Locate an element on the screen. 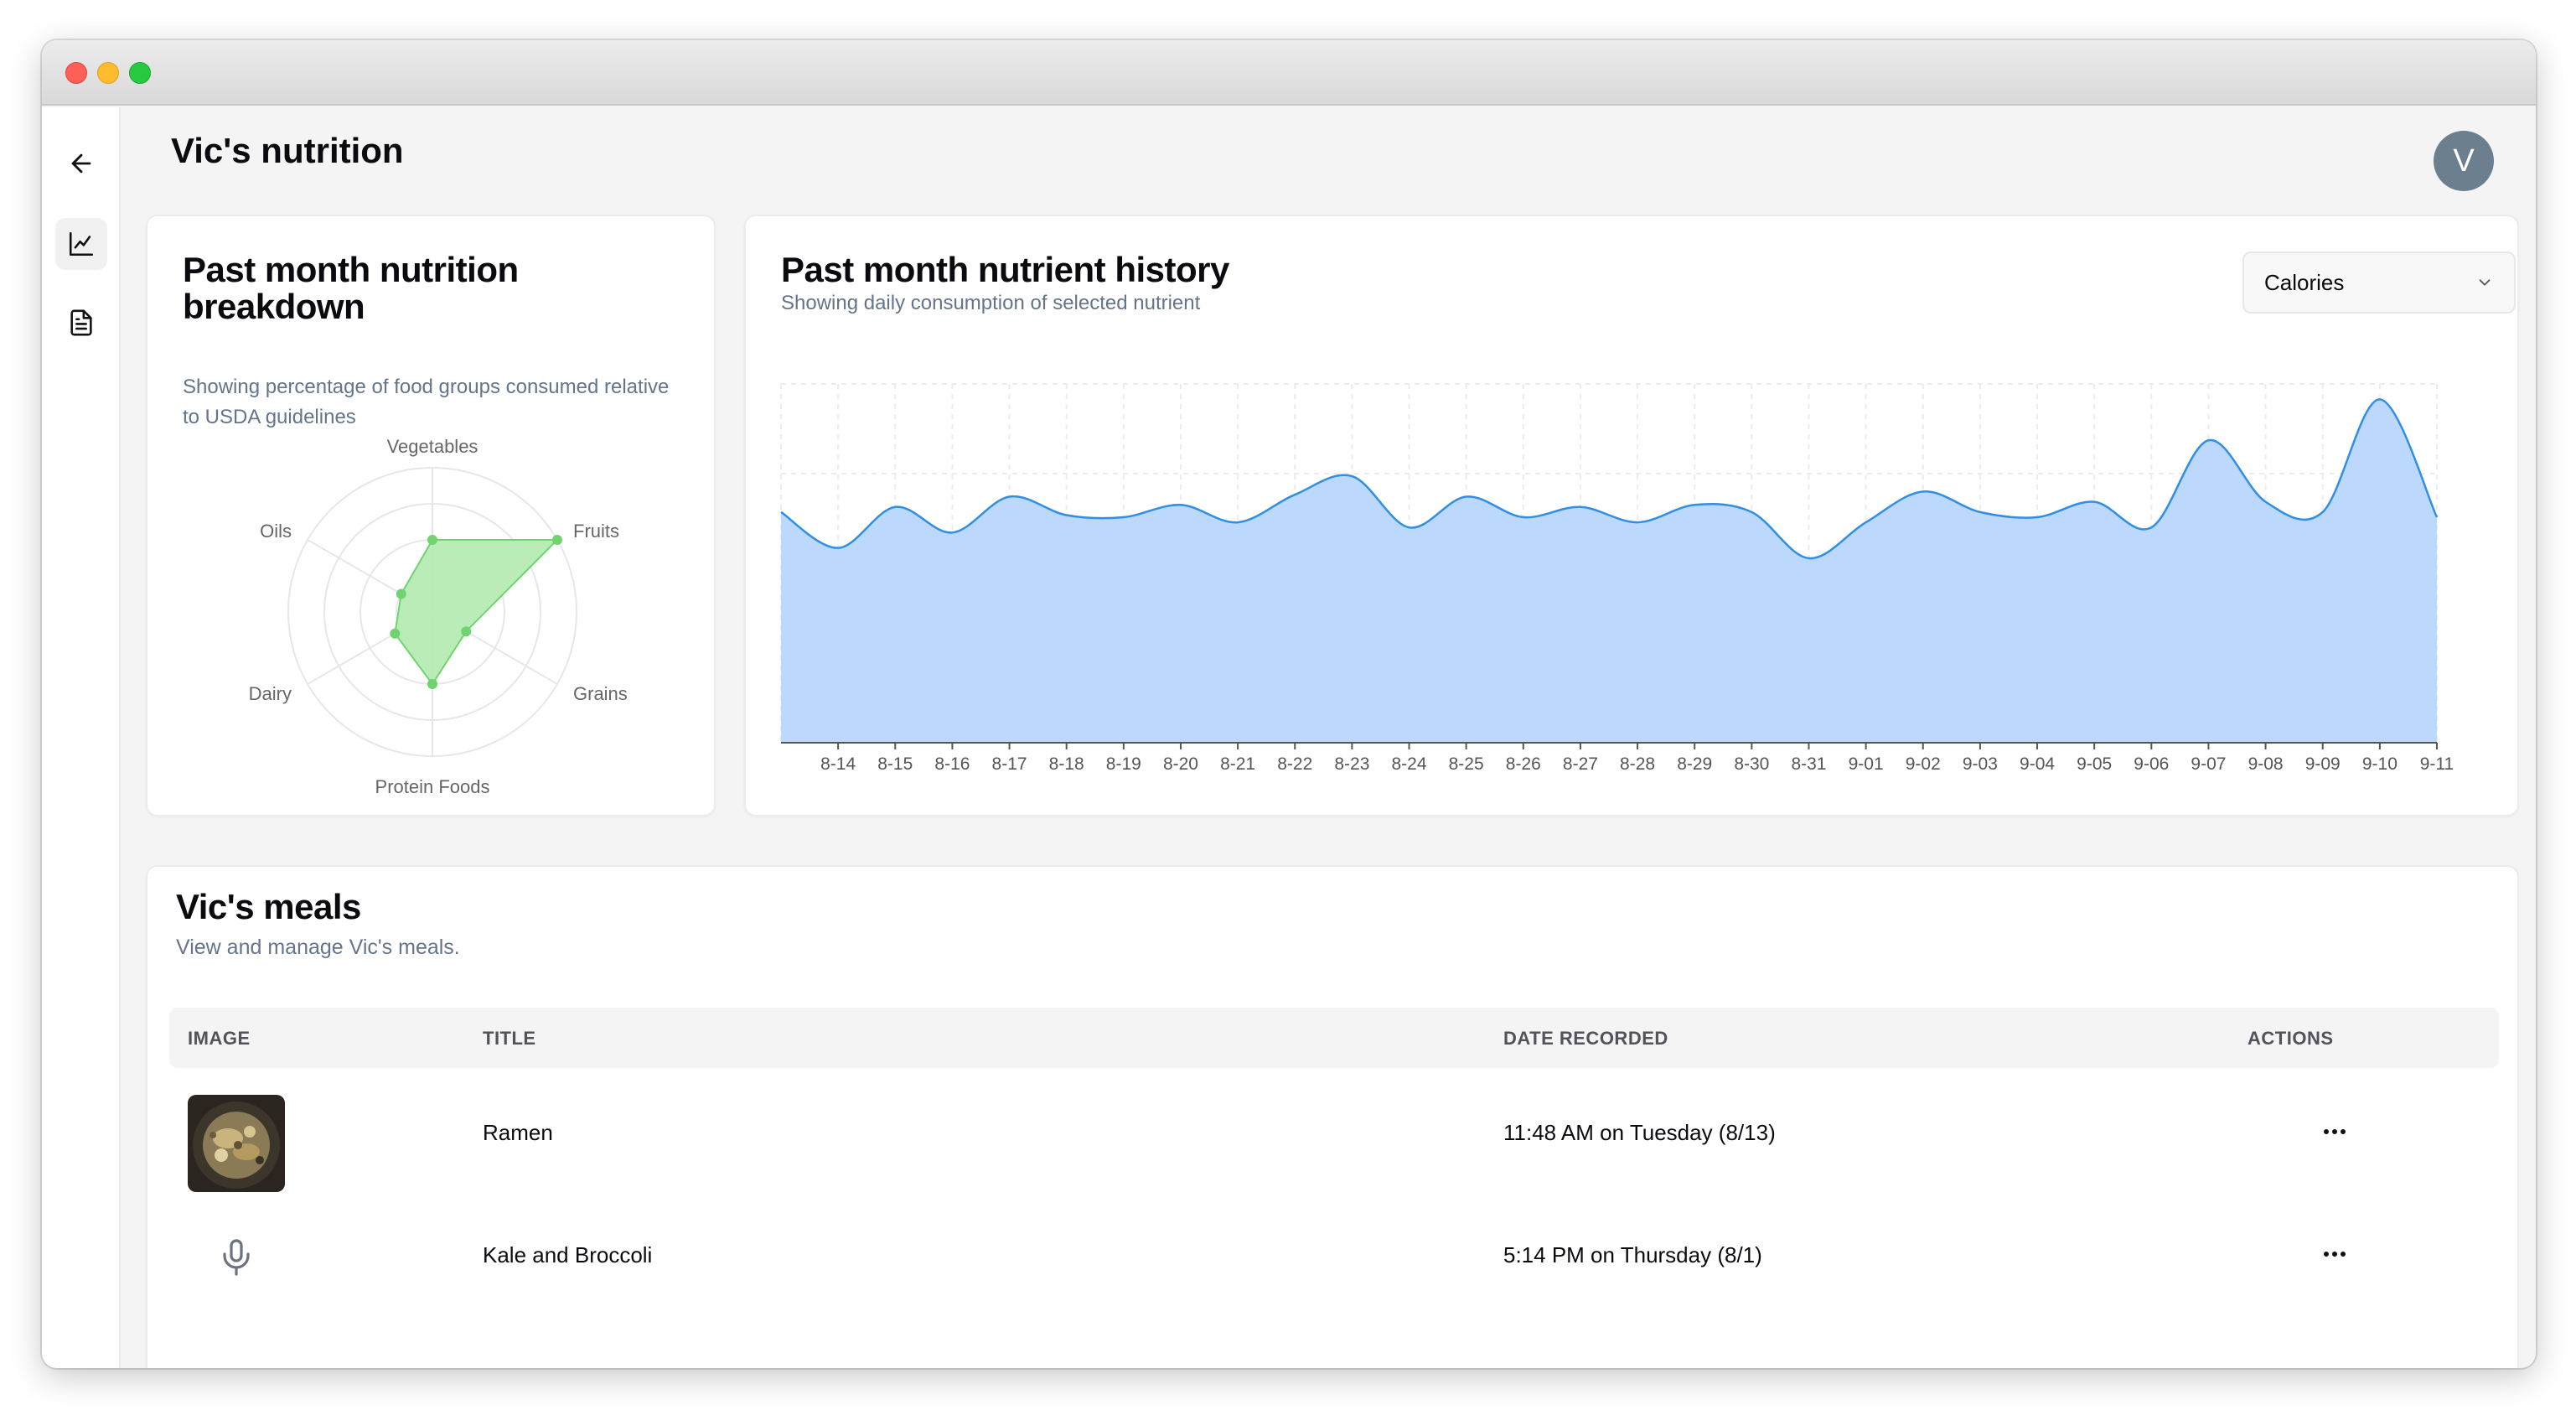 The width and height of the screenshot is (2576, 1410). meals-table-header: IMAGE TITLE DATE RECORDED ACTIONS is located at coordinates (1334, 1038).